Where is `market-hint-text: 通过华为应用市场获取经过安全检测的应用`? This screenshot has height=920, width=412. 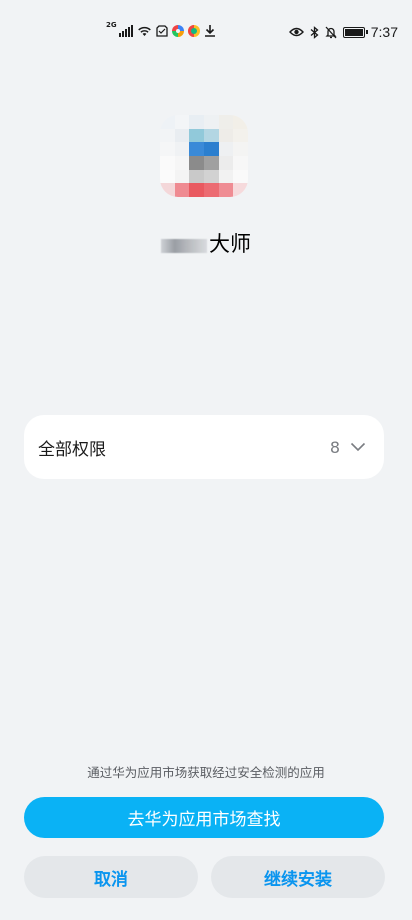
market-hint-text: 通过华为应用市场获取经过安全检测的应用 is located at coordinates (206, 772).